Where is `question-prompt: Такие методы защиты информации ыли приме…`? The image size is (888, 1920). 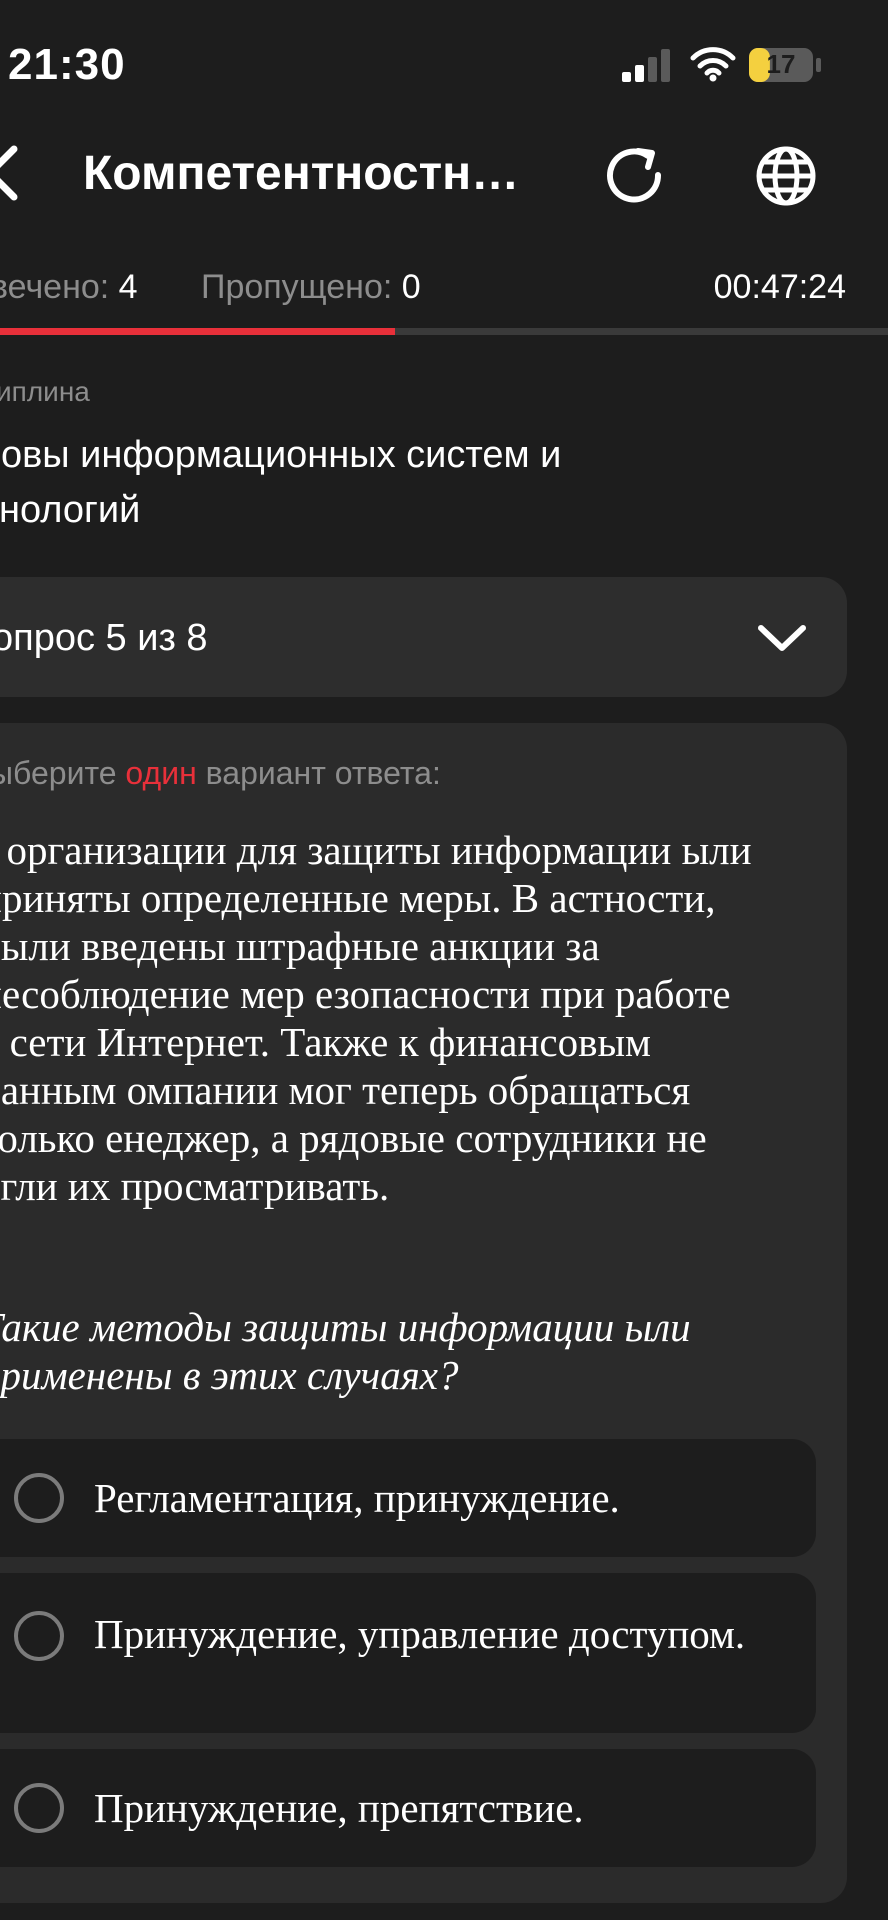
question-prompt: Такие методы защиты информации ыли приме… is located at coordinates (345, 1351).